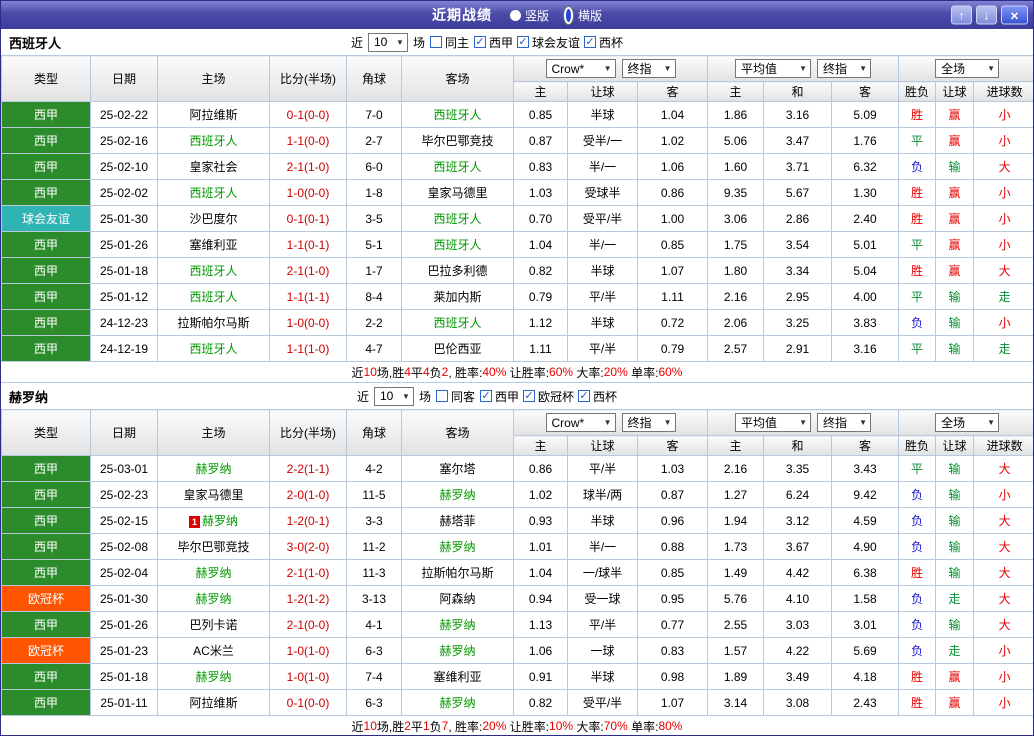 The width and height of the screenshot is (1034, 736). What do you see at coordinates (991, 422) in the screenshot?
I see `chevron-down-icon: ▼` at bounding box center [991, 422].